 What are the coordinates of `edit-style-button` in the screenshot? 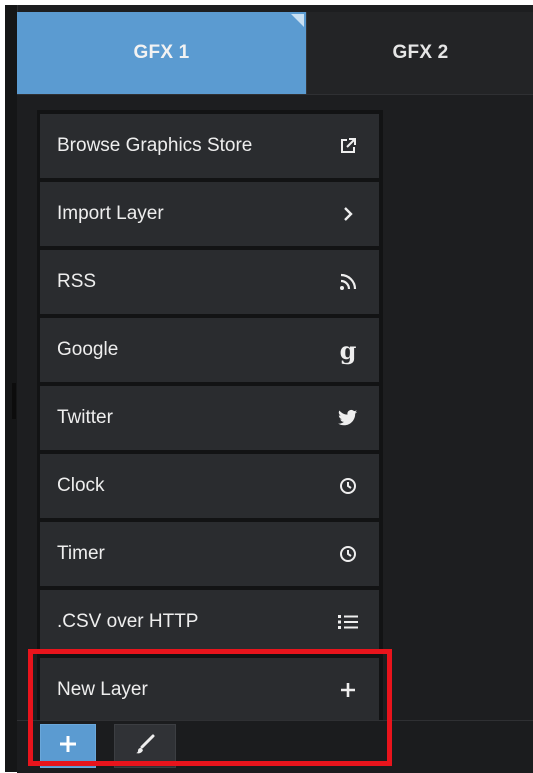 It's located at (145, 746).